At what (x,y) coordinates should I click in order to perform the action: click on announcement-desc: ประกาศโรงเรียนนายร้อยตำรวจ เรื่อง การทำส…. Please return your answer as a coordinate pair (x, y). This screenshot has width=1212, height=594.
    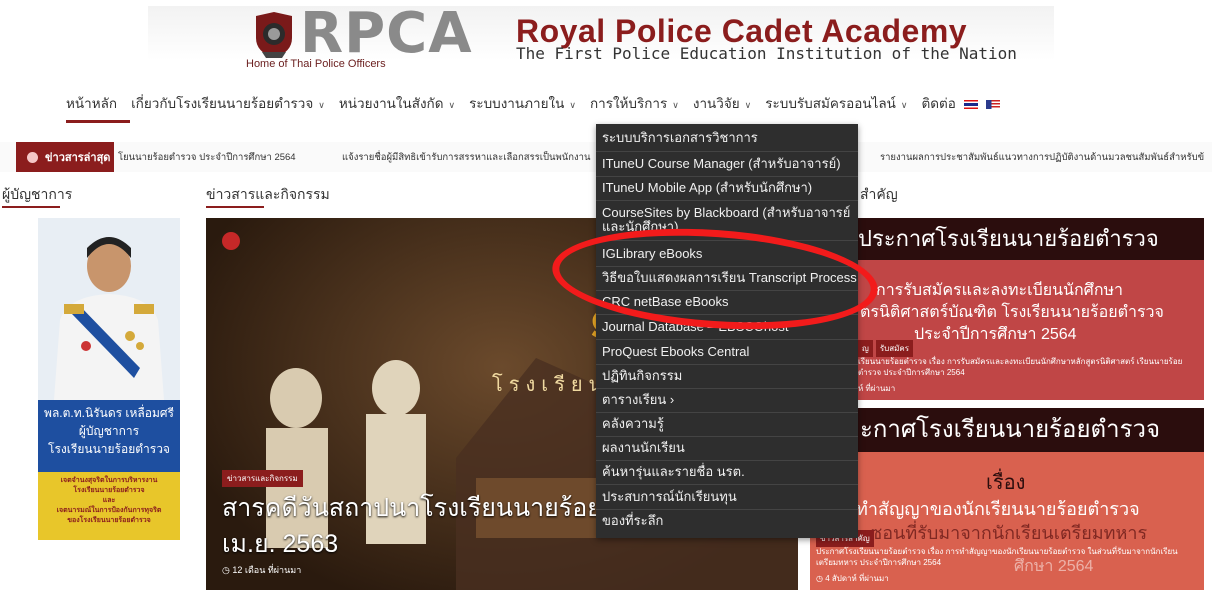
    Looking at the image, I should click on (997, 557).